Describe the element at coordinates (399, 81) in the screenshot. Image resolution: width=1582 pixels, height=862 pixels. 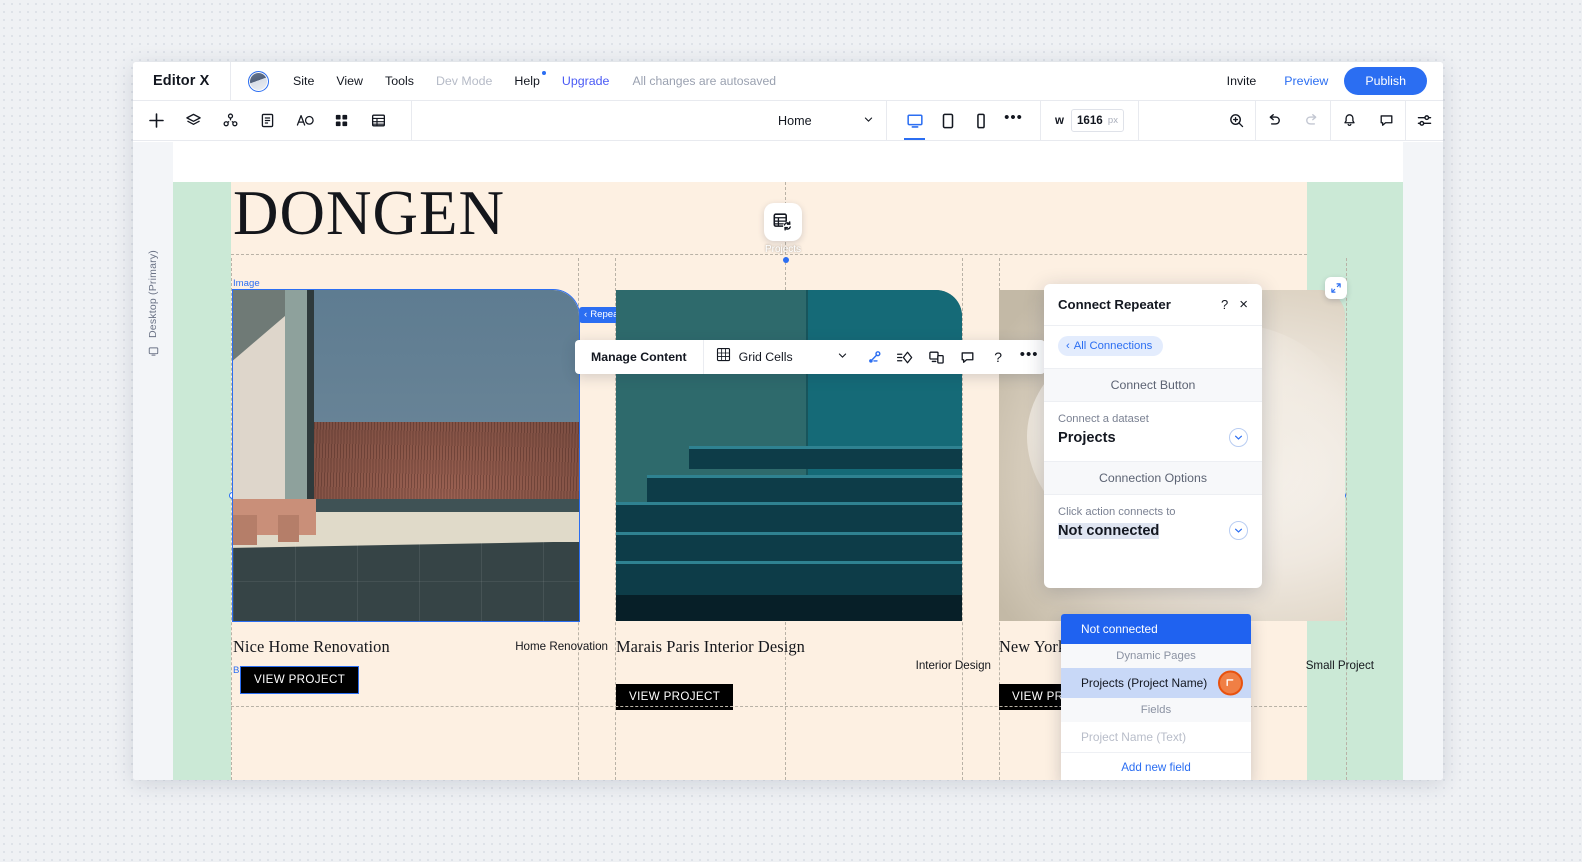
I see `menu-item-tools: Tools` at that location.